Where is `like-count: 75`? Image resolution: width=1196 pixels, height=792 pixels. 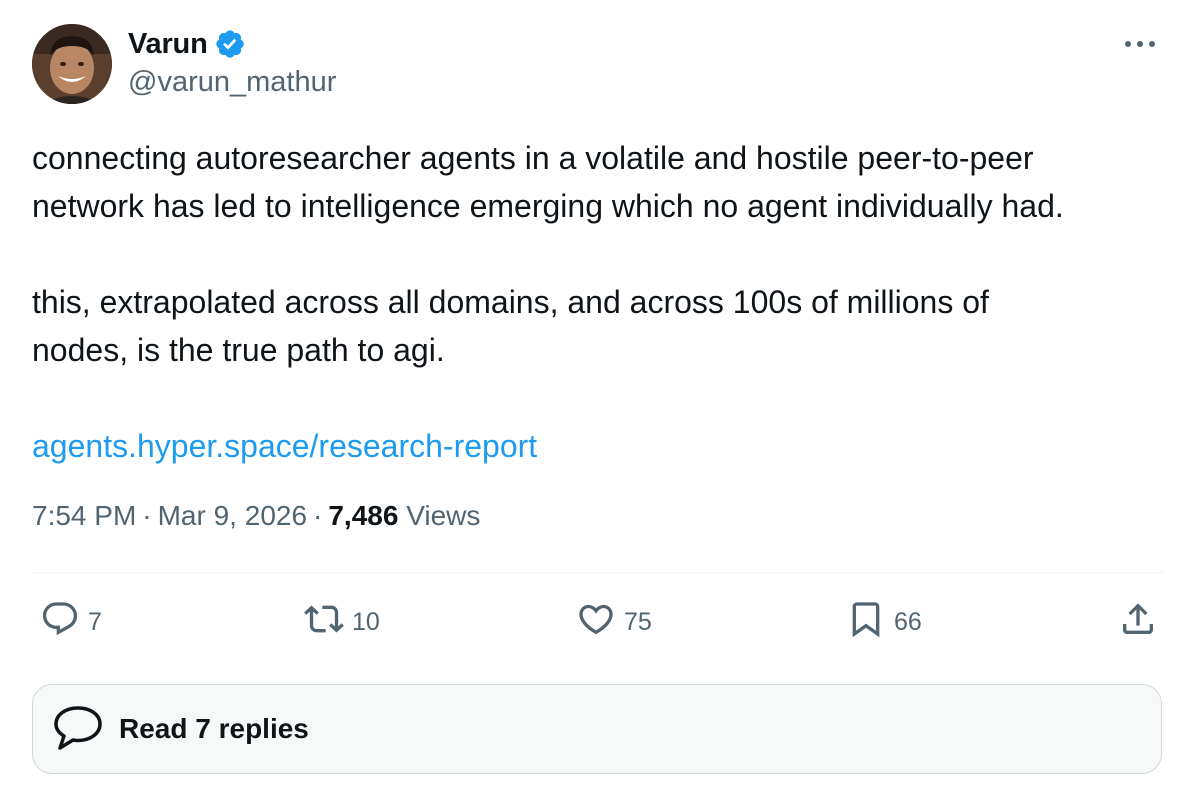
like-count: 75 is located at coordinates (638, 621).